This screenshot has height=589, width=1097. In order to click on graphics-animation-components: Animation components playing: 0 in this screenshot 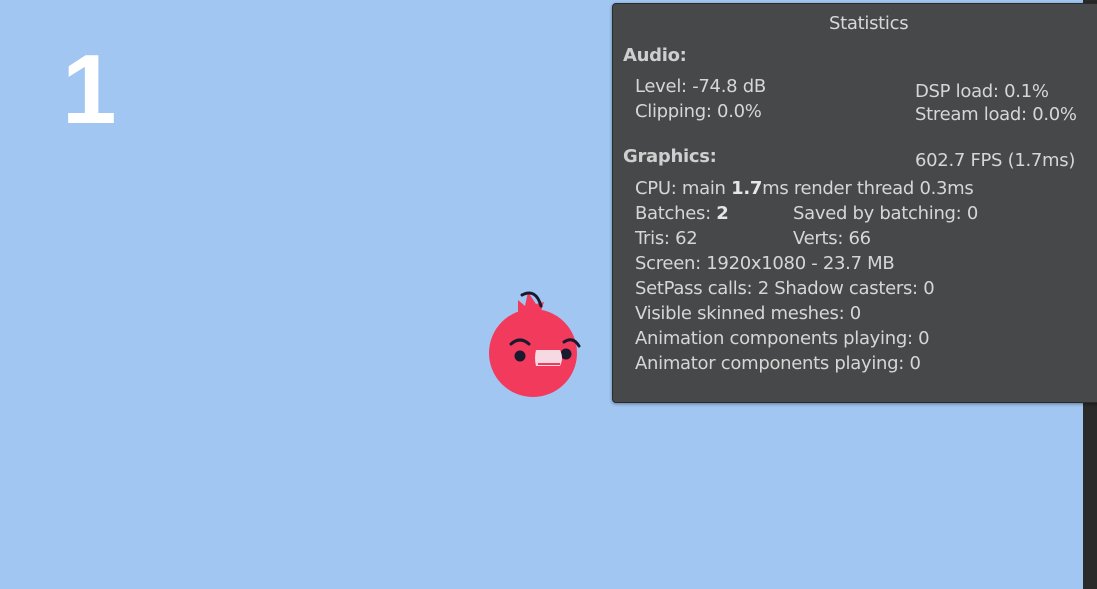, I will do `click(782, 338)`.